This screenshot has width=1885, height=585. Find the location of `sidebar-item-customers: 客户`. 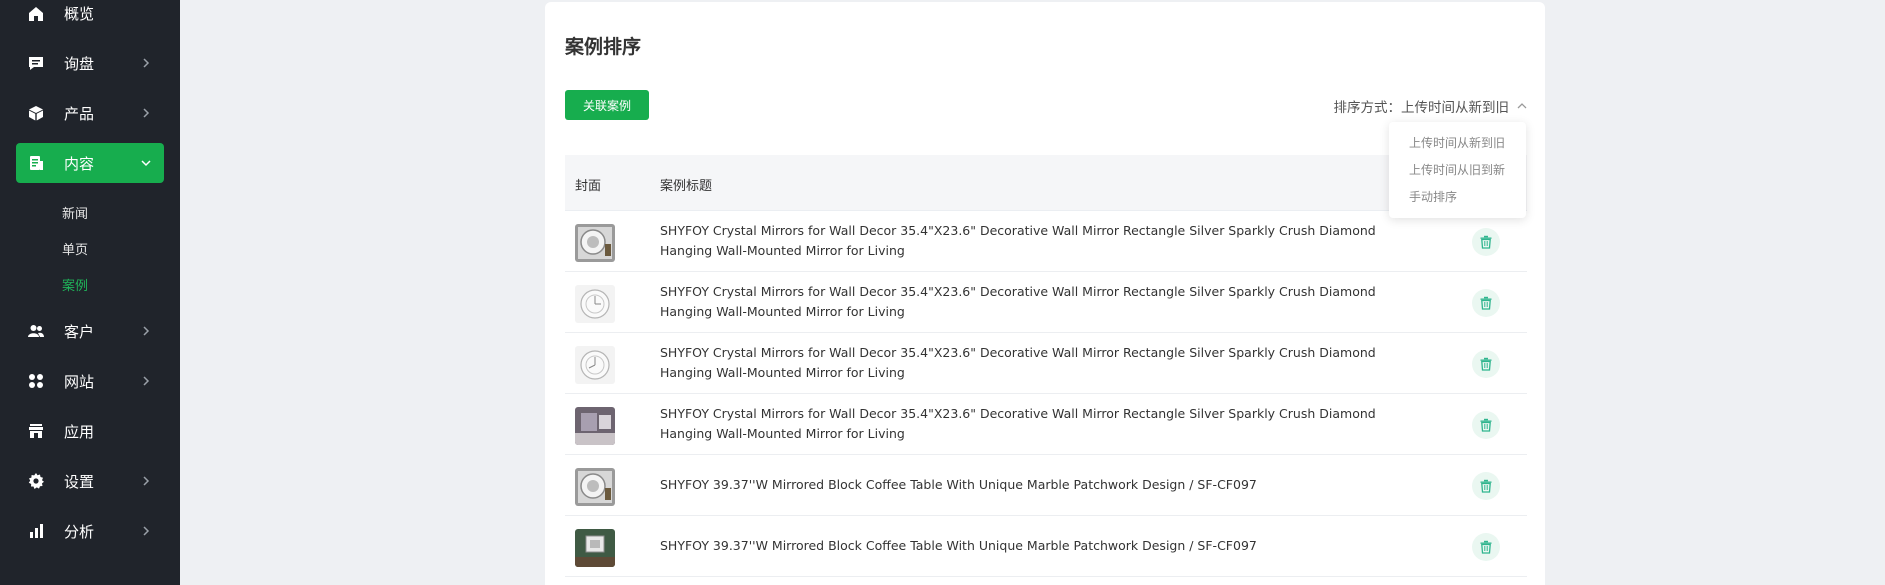

sidebar-item-customers: 客户 is located at coordinates (90, 331).